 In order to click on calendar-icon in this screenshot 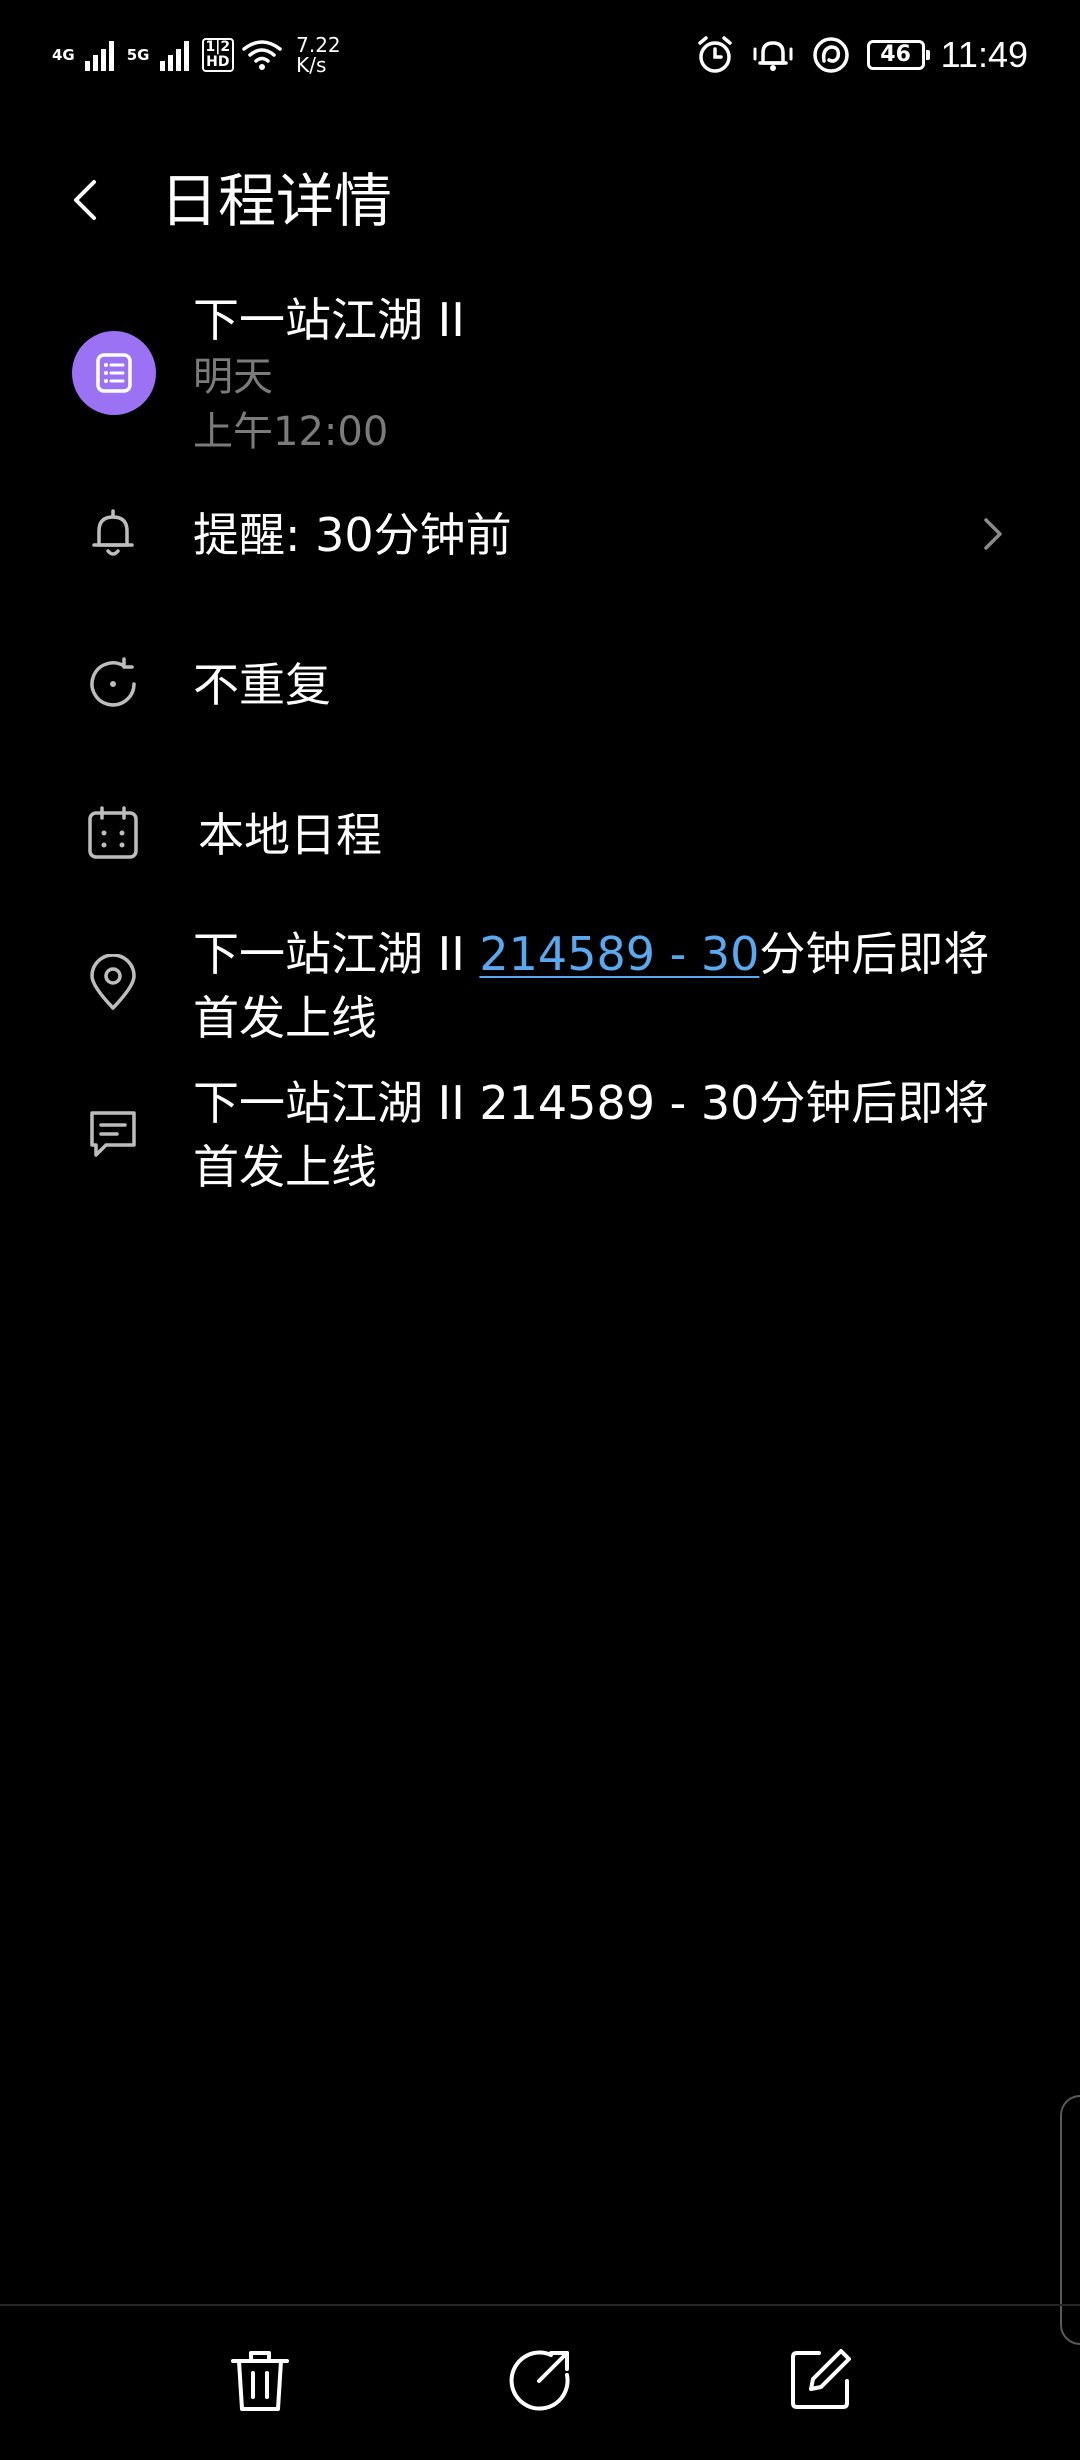, I will do `click(113, 832)`.